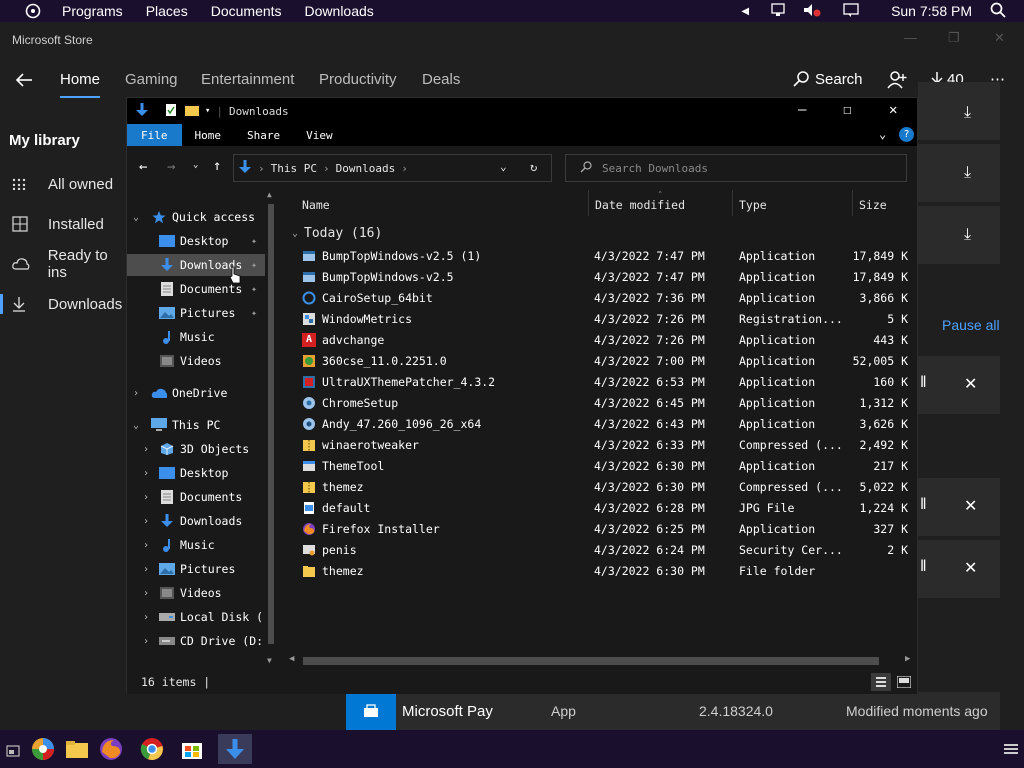 The image size is (1024, 768). I want to click on address-bar: › This PC › Downloads › ⌄ ↻, so click(392, 168).